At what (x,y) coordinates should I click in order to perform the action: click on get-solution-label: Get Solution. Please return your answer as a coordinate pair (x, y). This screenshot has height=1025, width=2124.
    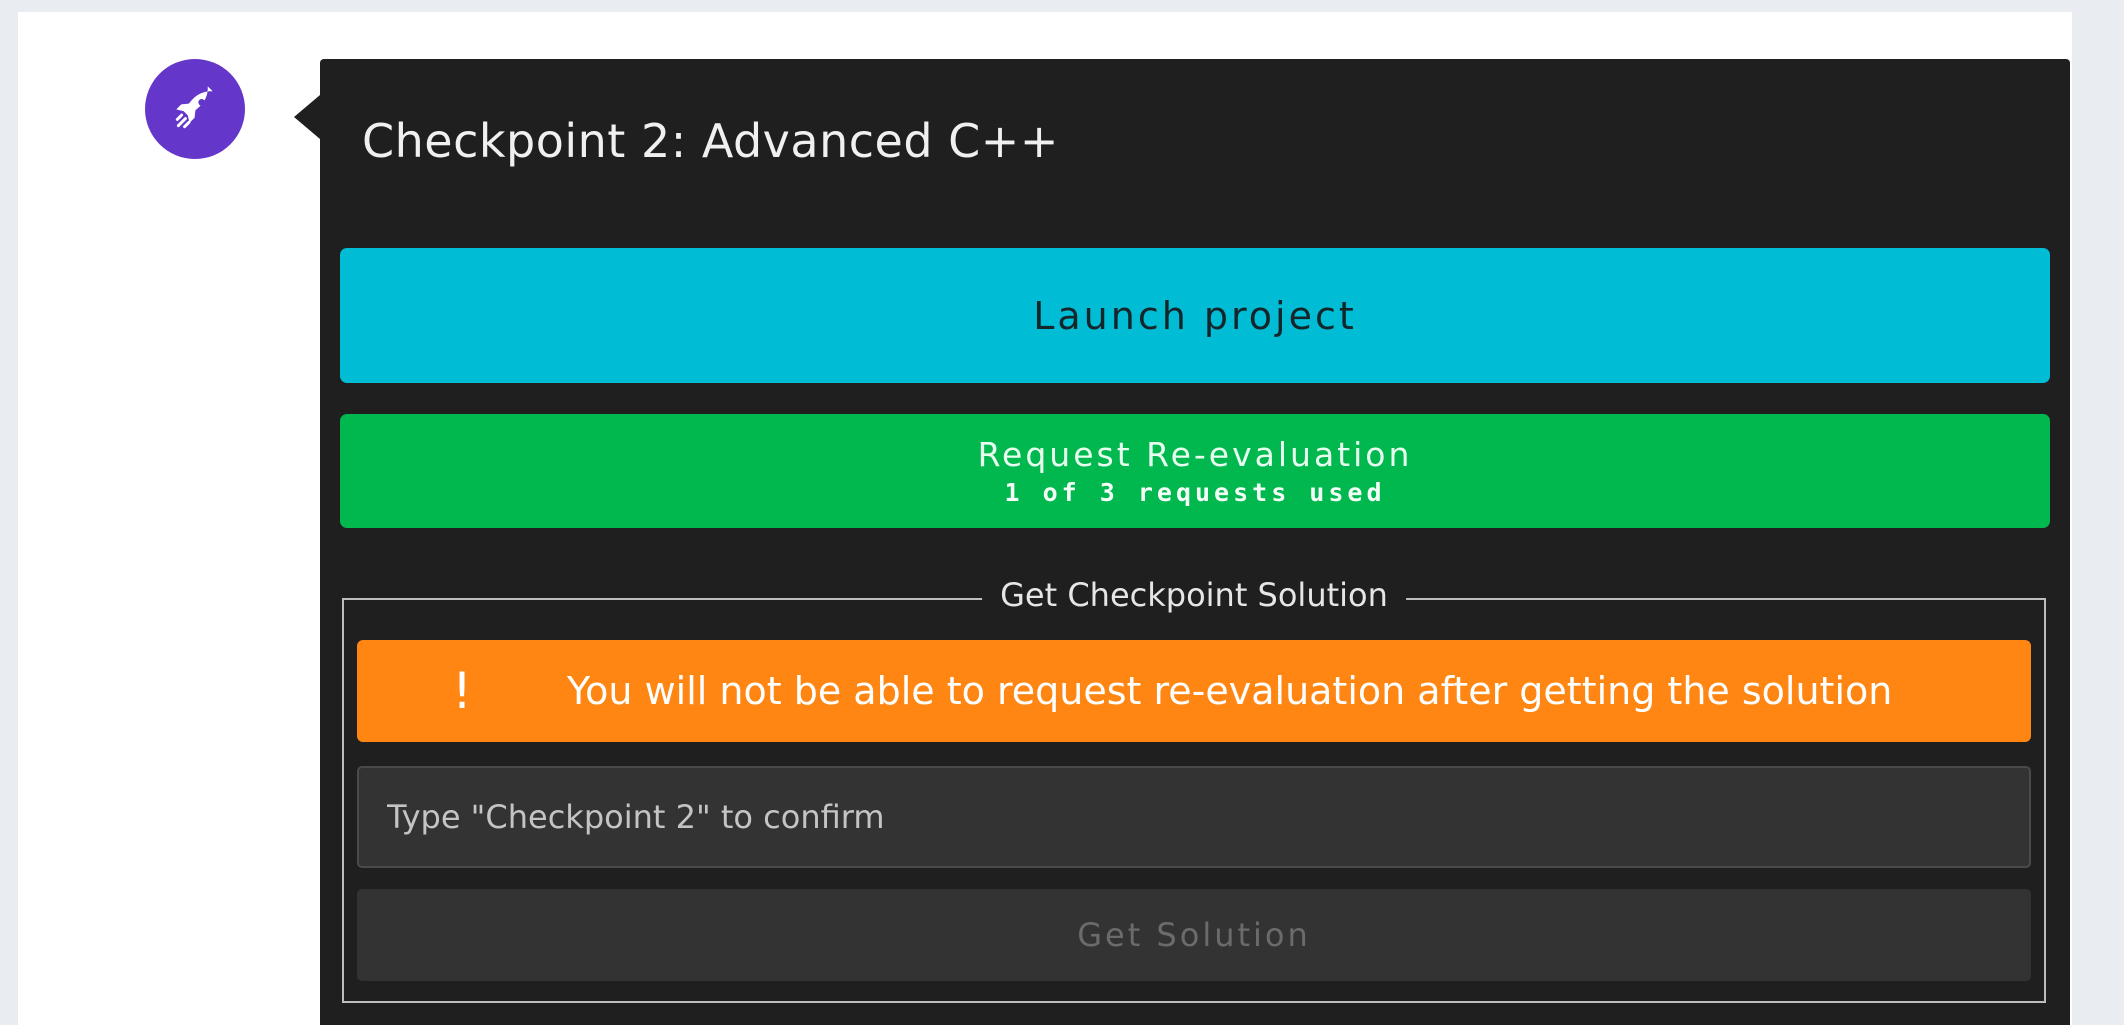
    Looking at the image, I should click on (1194, 935).